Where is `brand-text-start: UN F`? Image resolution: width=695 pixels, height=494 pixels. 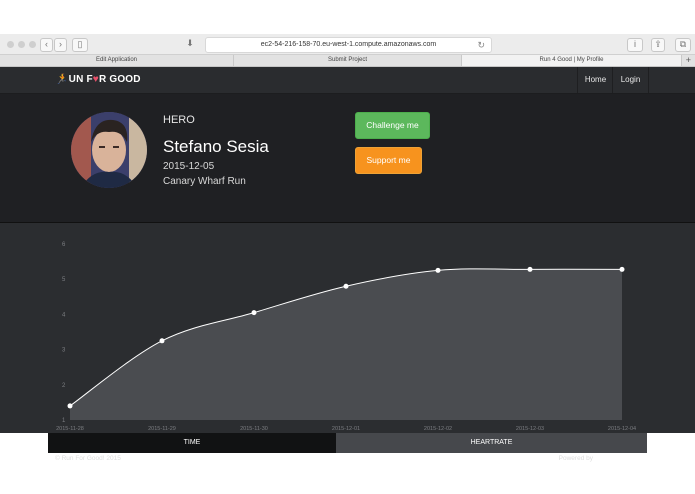 brand-text-start: UN F is located at coordinates (80, 79).